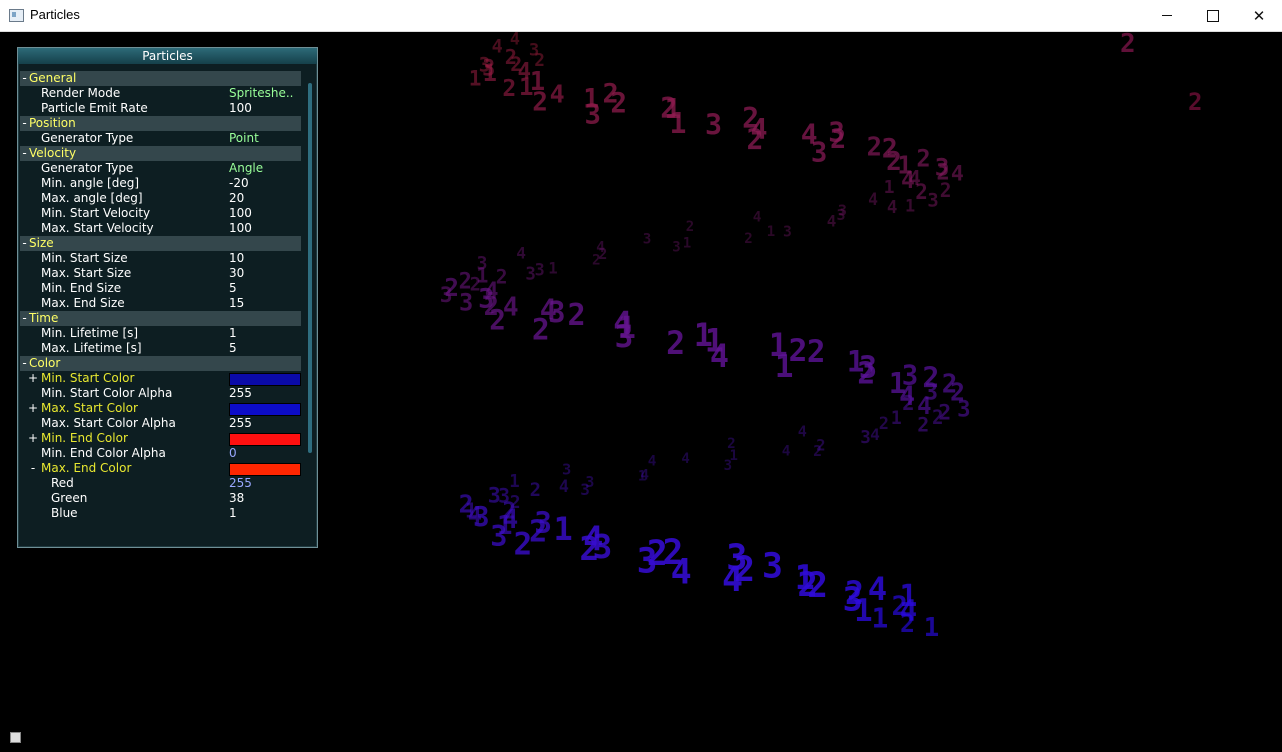 This screenshot has width=1282, height=752. Describe the element at coordinates (1213, 15) in the screenshot. I see `maximize-button` at that location.